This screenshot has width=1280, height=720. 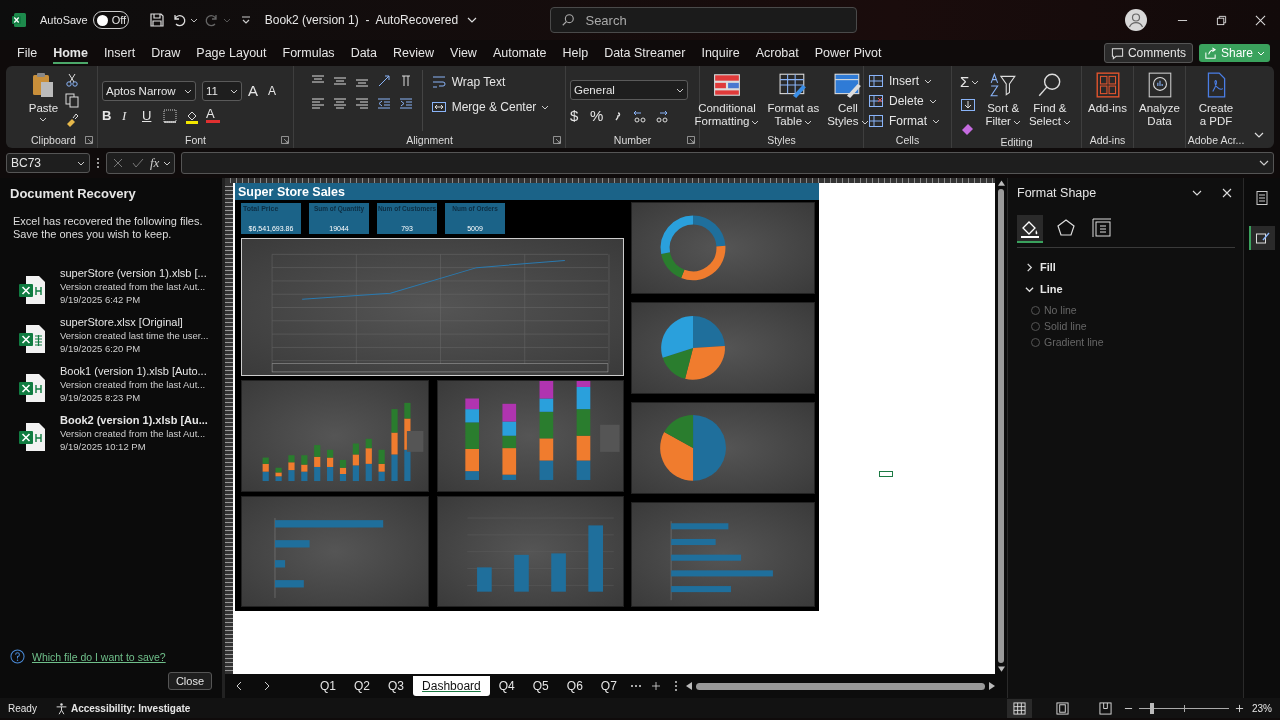 What do you see at coordinates (635, 686) in the screenshot?
I see `more-sheets-icon` at bounding box center [635, 686].